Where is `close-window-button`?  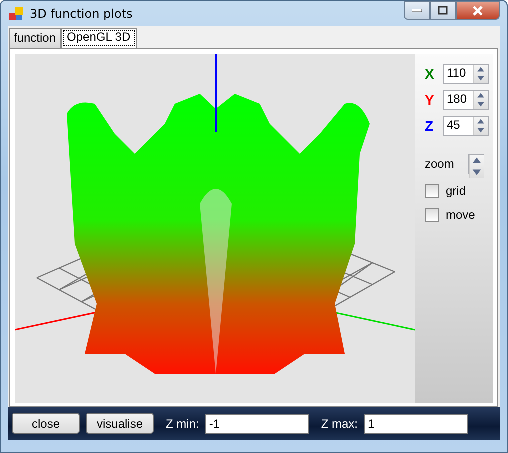 close-window-button is located at coordinates (478, 10).